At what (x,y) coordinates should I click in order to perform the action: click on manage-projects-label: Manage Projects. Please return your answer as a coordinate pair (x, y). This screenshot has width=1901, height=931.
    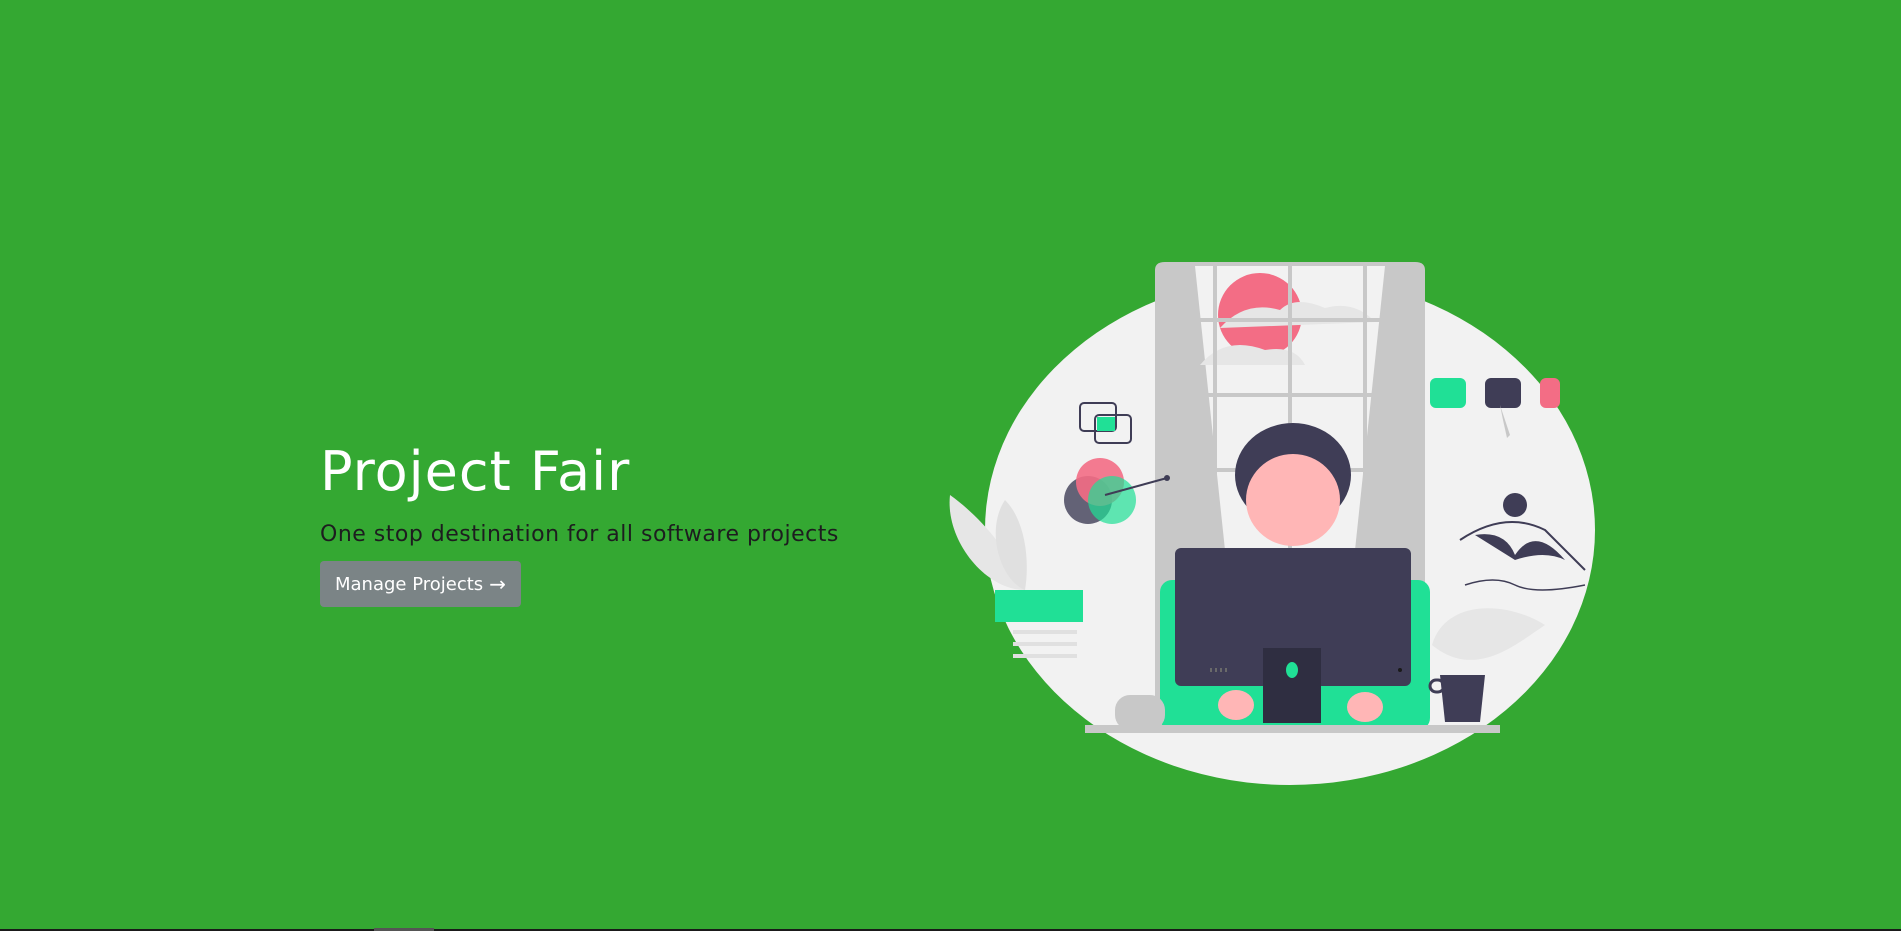
    Looking at the image, I should click on (409, 584).